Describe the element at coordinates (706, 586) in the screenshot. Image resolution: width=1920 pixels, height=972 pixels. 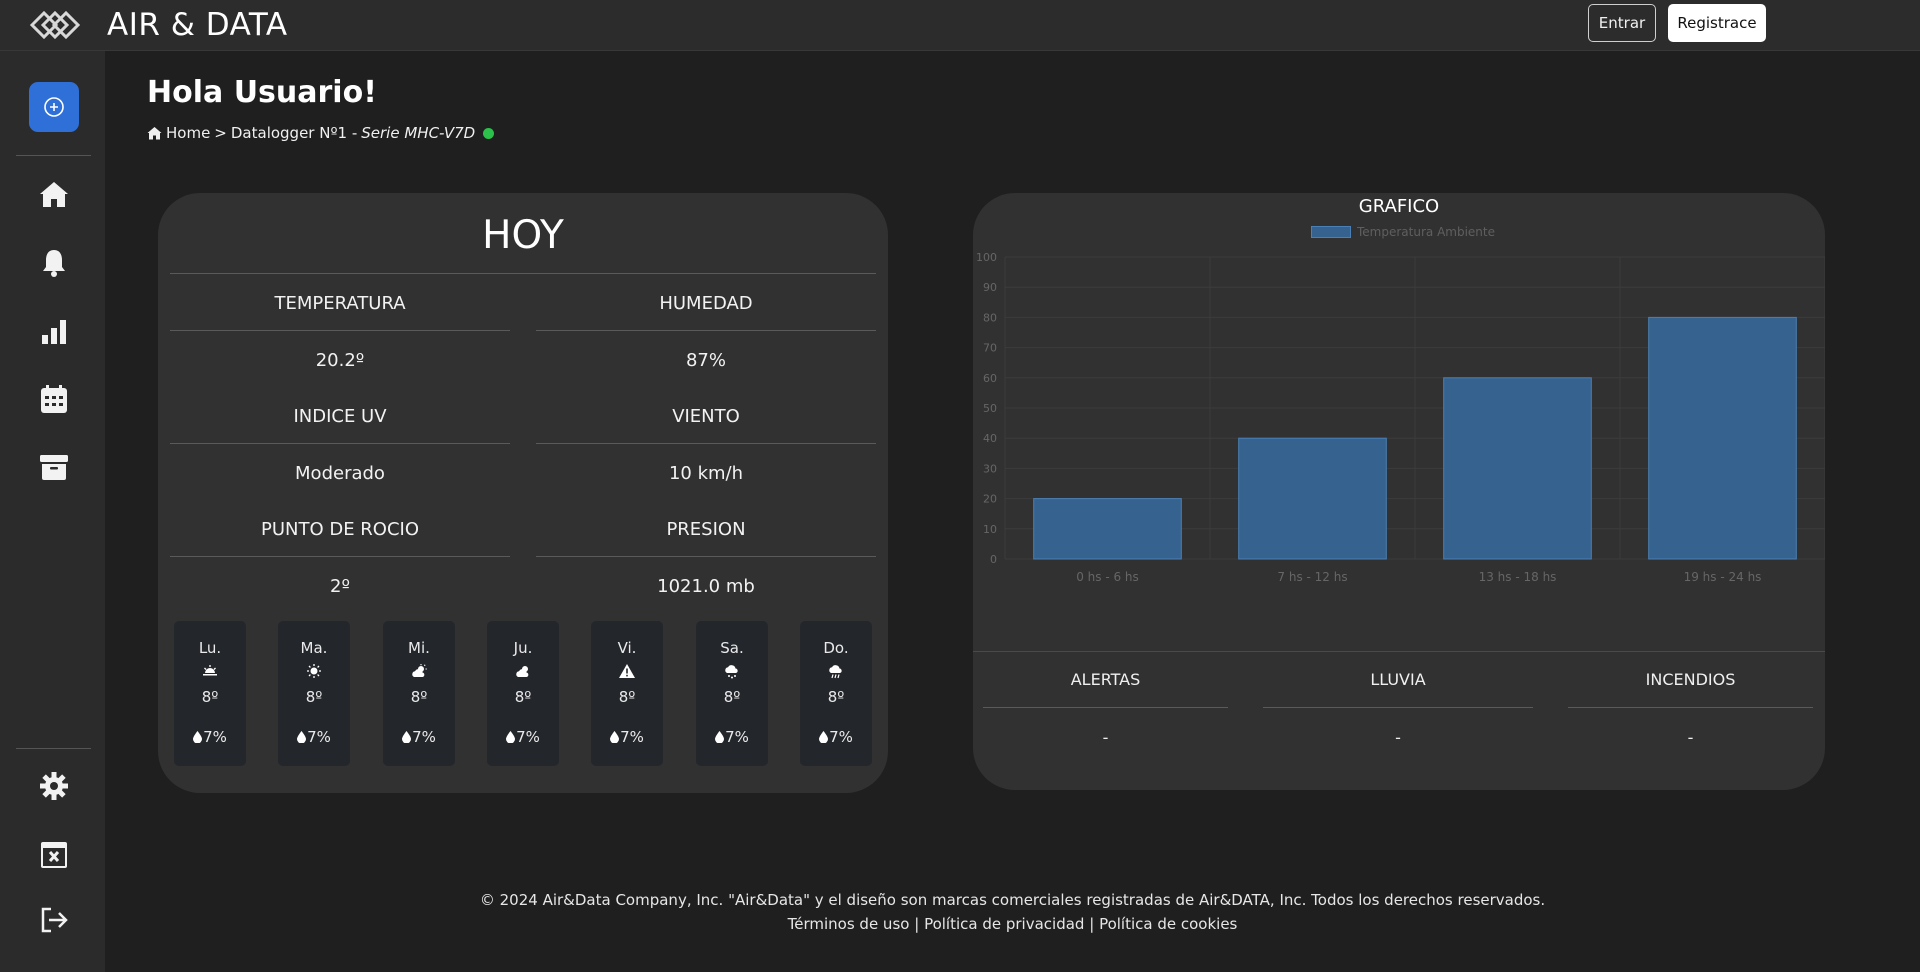
I see `metric-value-presion: 1021.0 mb` at that location.